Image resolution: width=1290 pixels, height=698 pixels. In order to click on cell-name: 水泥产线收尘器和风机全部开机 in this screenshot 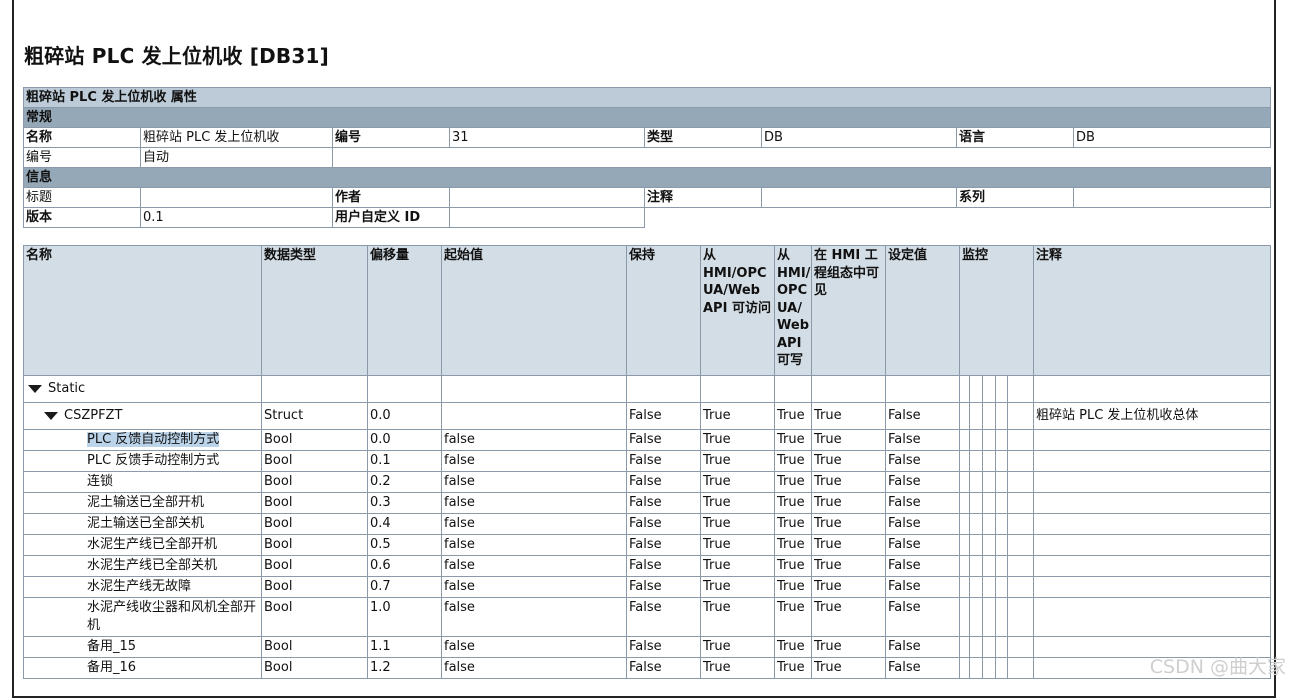, I will do `click(142, 617)`.